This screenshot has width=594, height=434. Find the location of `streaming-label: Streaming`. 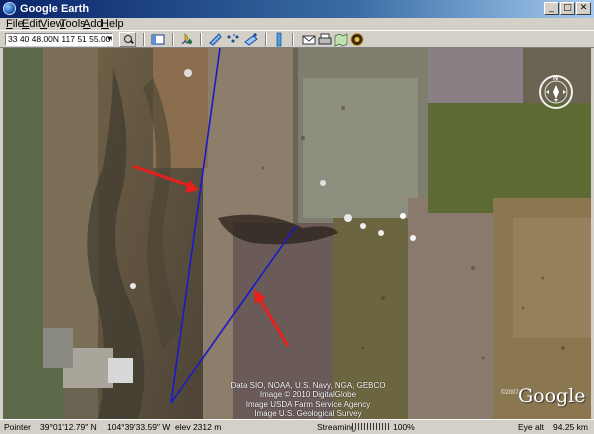

streaming-label: Streaming is located at coordinates (336, 427).